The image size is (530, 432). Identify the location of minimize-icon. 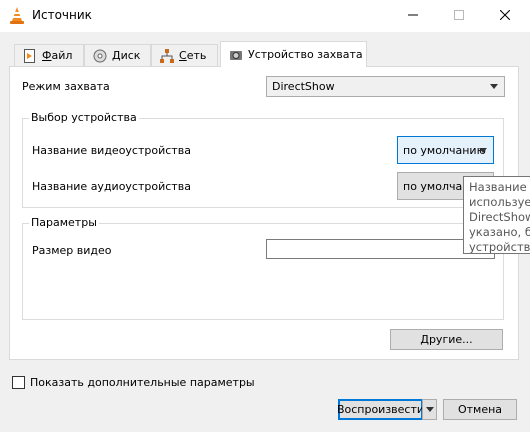
(413, 16).